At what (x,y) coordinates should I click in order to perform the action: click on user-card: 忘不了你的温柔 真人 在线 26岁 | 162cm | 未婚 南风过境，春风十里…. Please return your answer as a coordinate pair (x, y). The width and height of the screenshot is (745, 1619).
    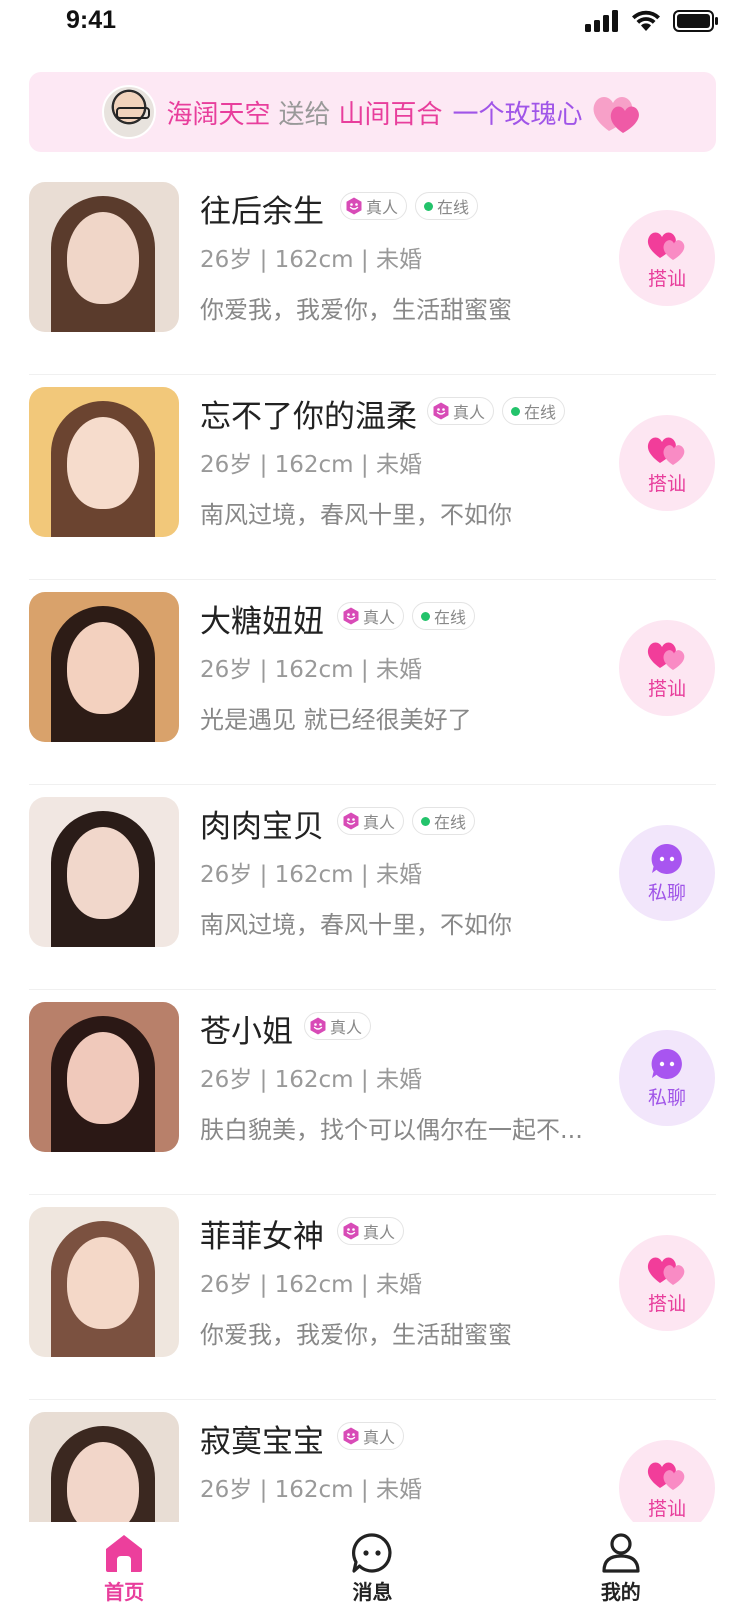
    Looking at the image, I should click on (372, 477).